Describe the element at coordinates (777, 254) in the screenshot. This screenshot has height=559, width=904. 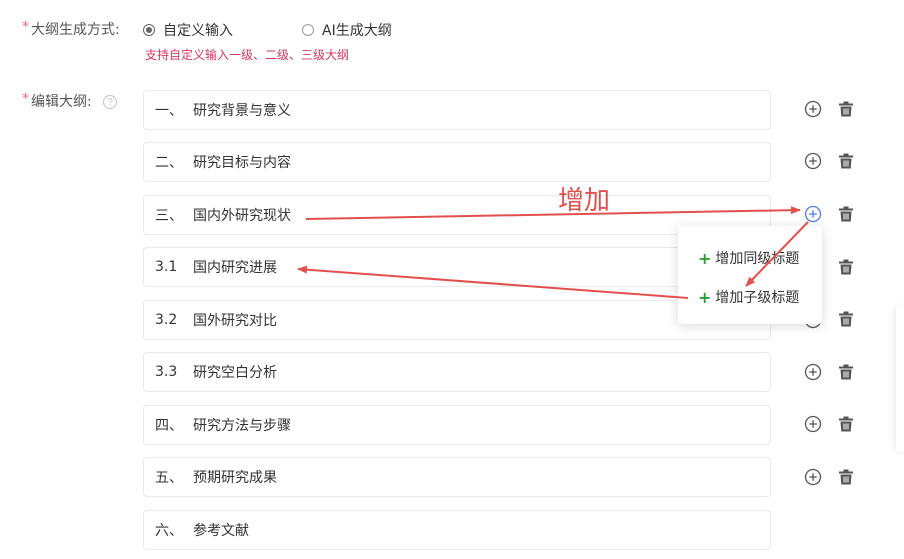
I see `arrow-to-menu-item` at that location.